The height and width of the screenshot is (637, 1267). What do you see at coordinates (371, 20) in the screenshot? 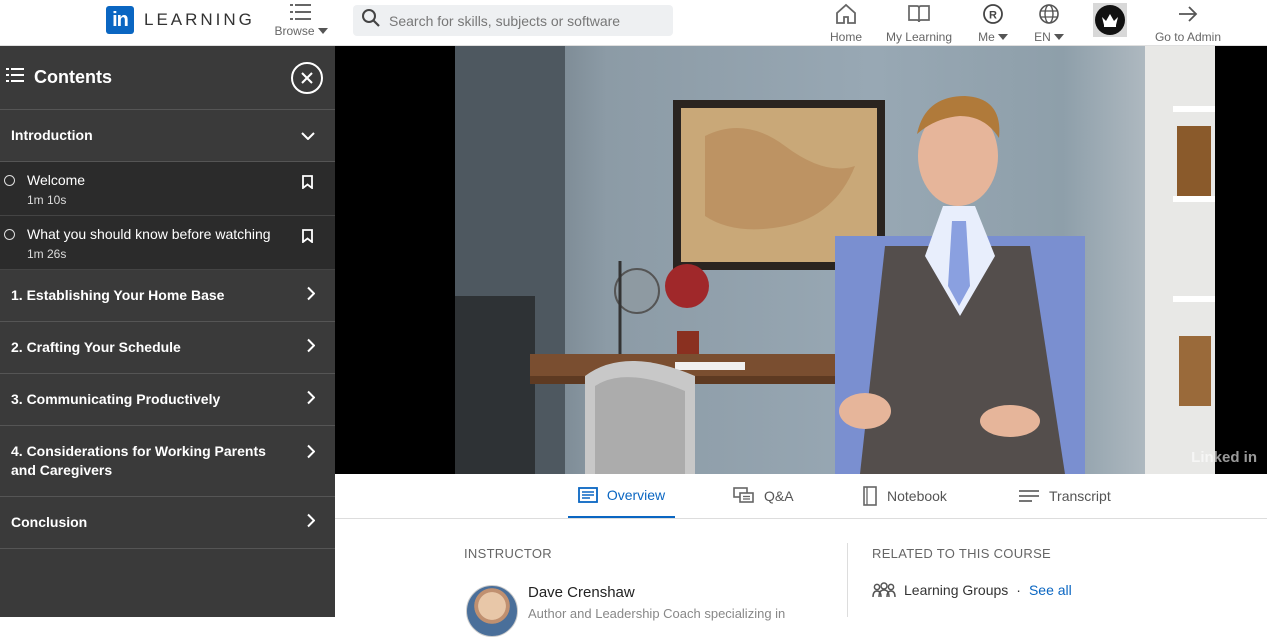
I see `search-icon` at bounding box center [371, 20].